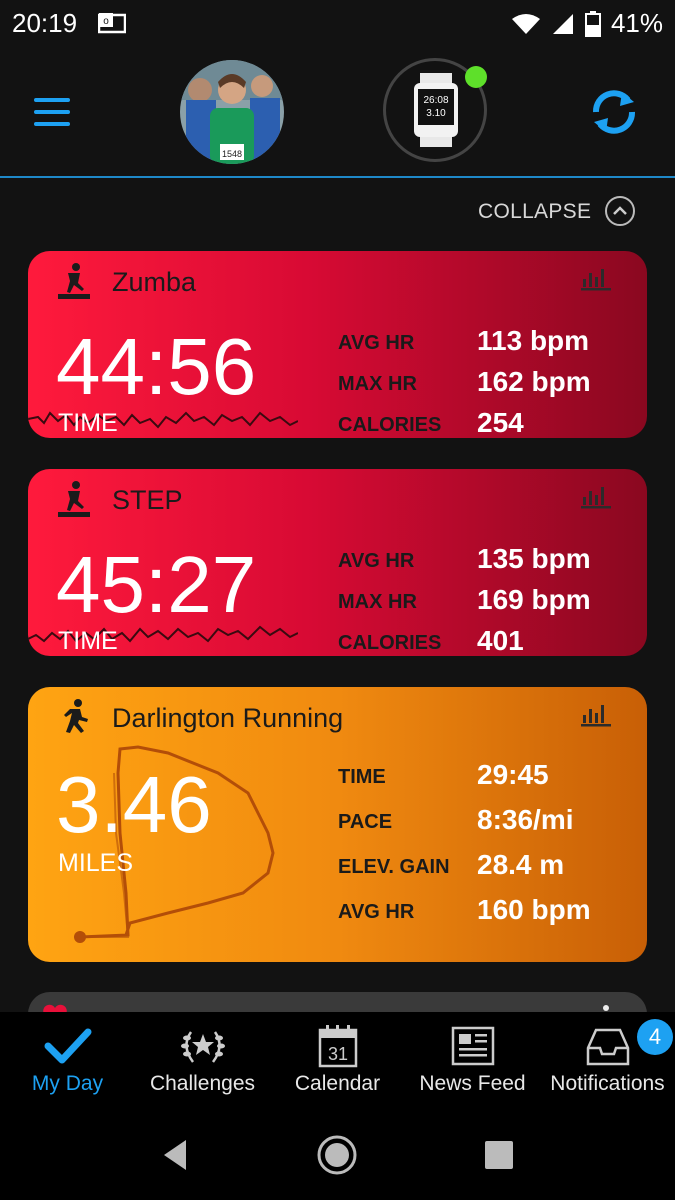  What do you see at coordinates (338, 1054) in the screenshot?
I see `svg-text: 31` at bounding box center [338, 1054].